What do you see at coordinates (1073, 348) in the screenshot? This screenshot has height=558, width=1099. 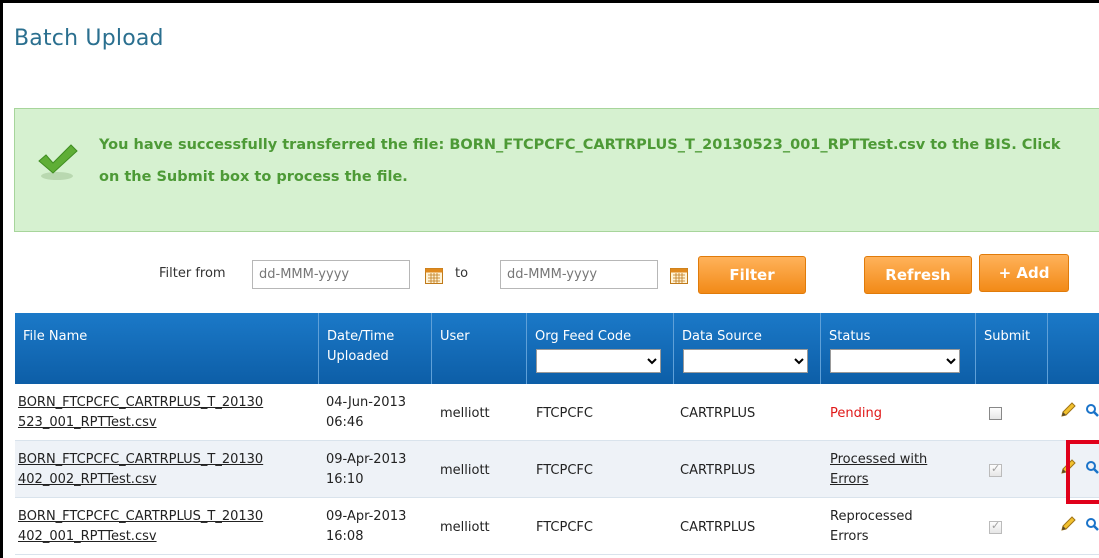 I see `col-actions` at bounding box center [1073, 348].